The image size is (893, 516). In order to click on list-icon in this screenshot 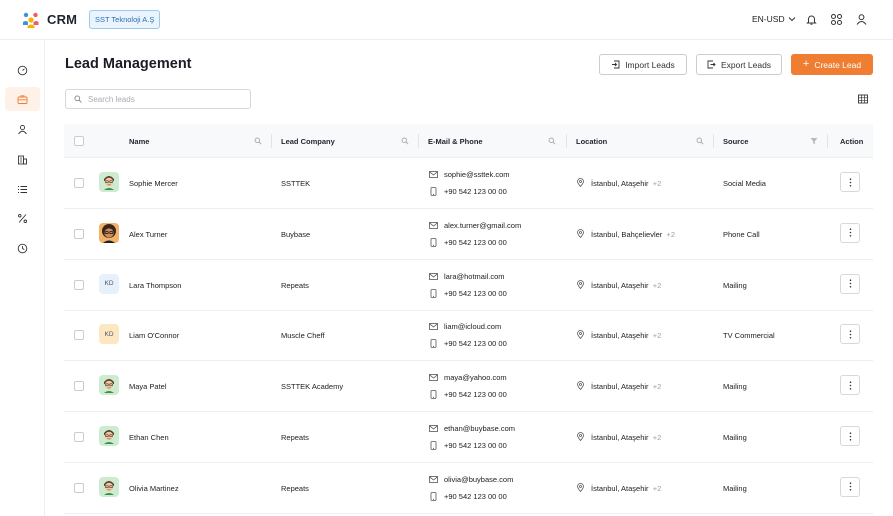, I will do `click(22, 189)`.